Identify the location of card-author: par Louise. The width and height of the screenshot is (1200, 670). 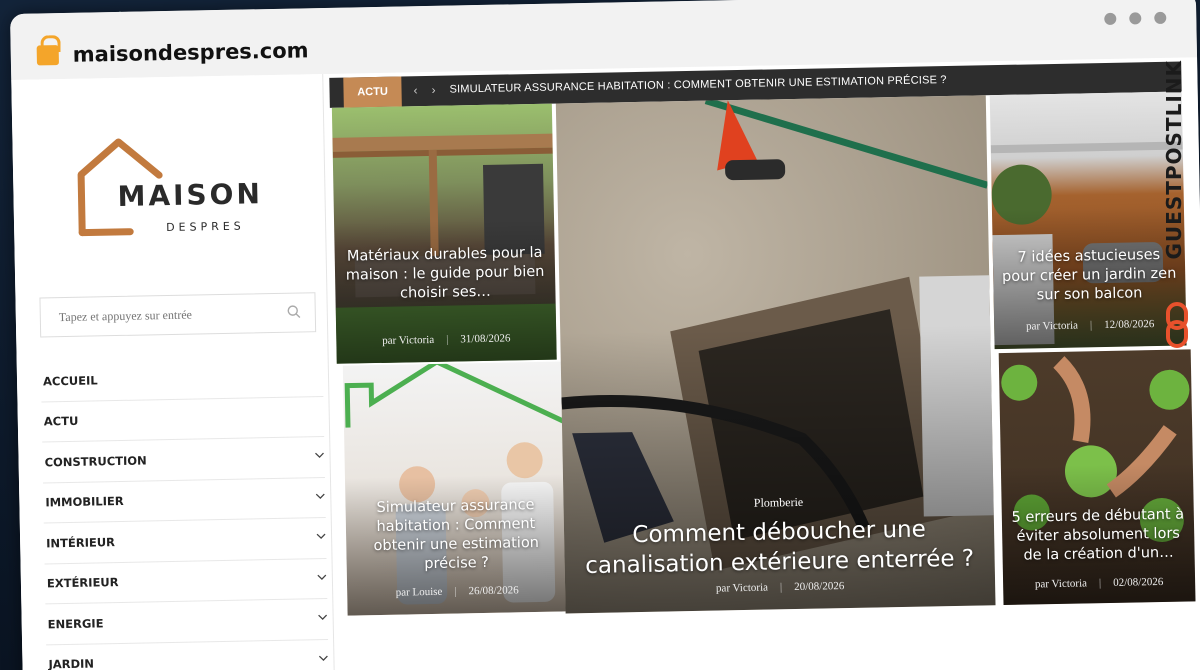
(419, 592).